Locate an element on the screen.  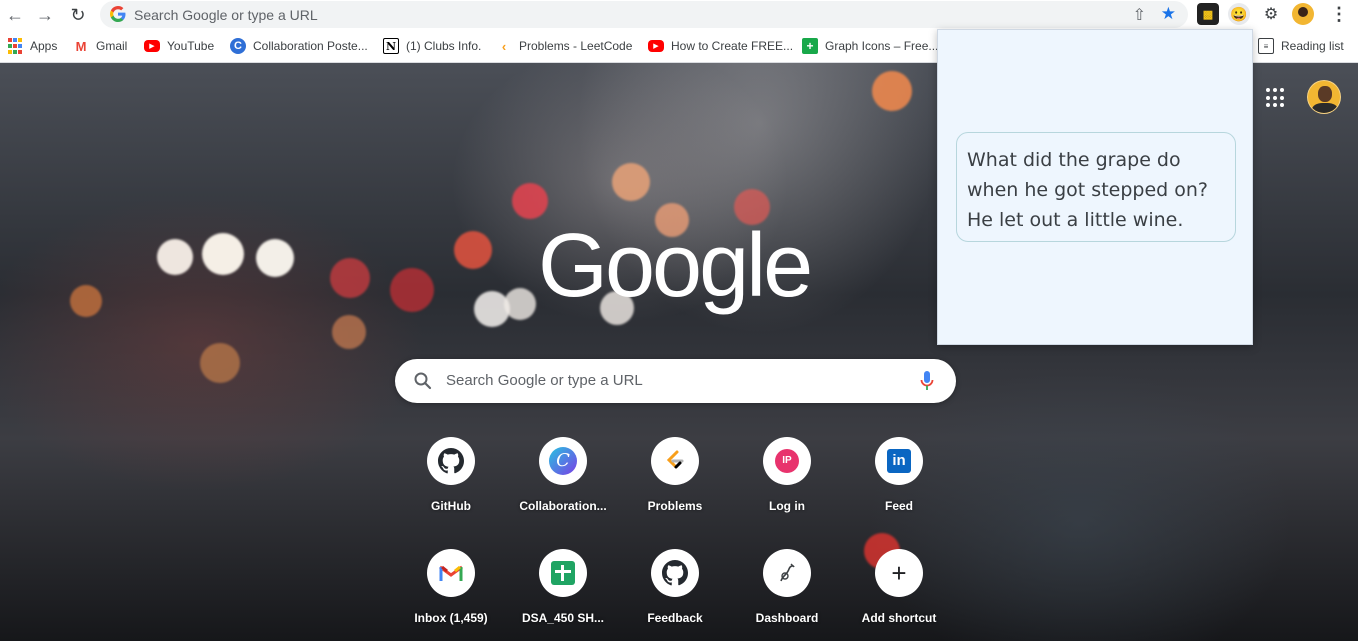
bookmark-youtube: ▶ YouTube is located at coordinates (179, 46).